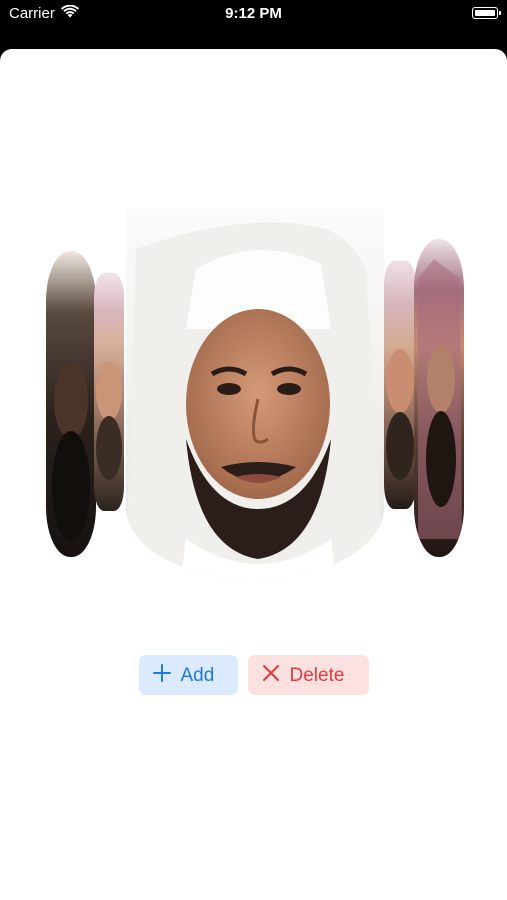 This screenshot has width=507, height=900. What do you see at coordinates (109, 392) in the screenshot?
I see `portrait-left` at bounding box center [109, 392].